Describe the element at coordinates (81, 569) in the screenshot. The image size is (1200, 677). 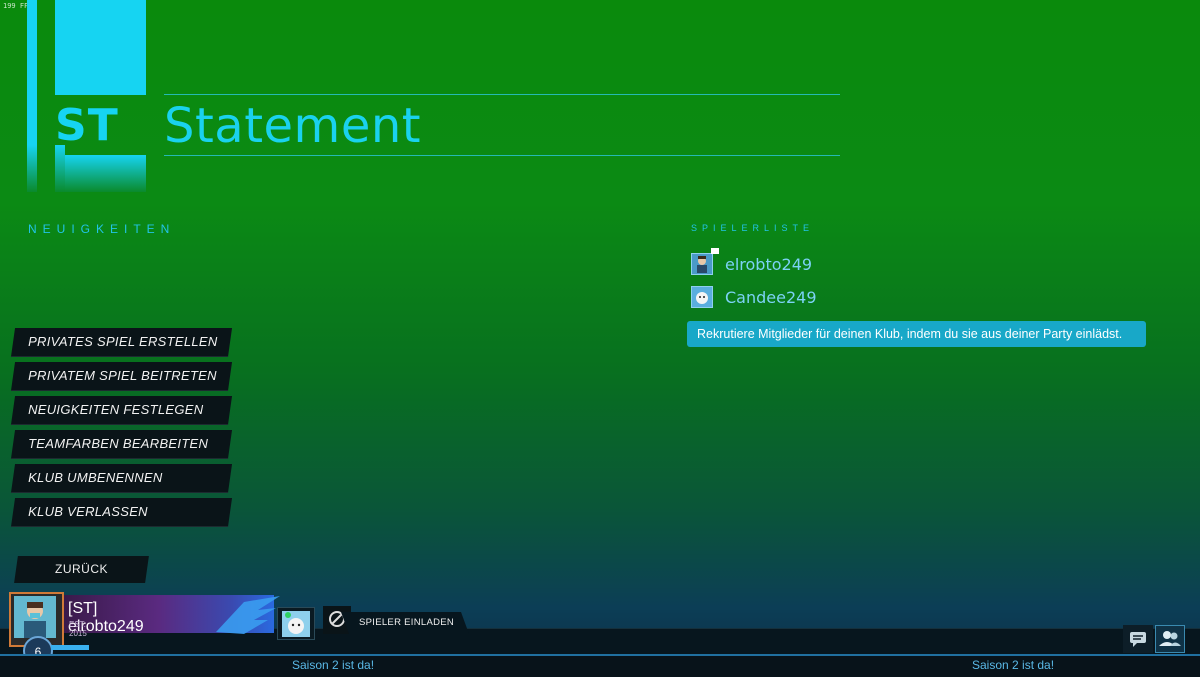
I see `back-button: ZURÜCK` at that location.